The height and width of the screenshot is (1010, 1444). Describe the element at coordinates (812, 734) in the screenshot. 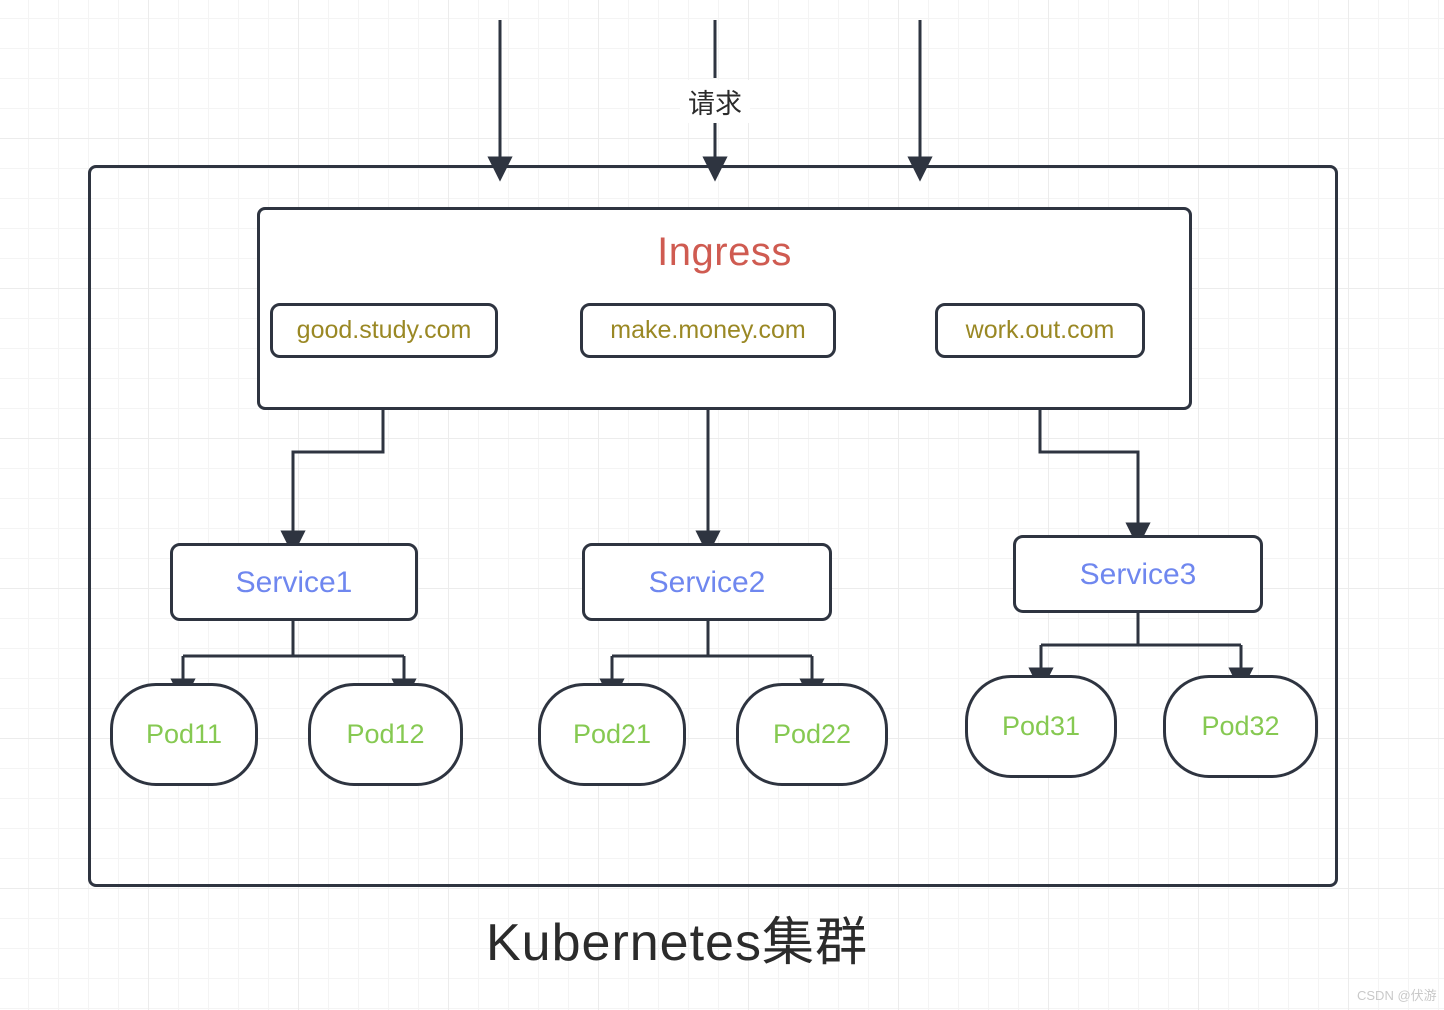

I see `pod-22-box: Pod22` at that location.